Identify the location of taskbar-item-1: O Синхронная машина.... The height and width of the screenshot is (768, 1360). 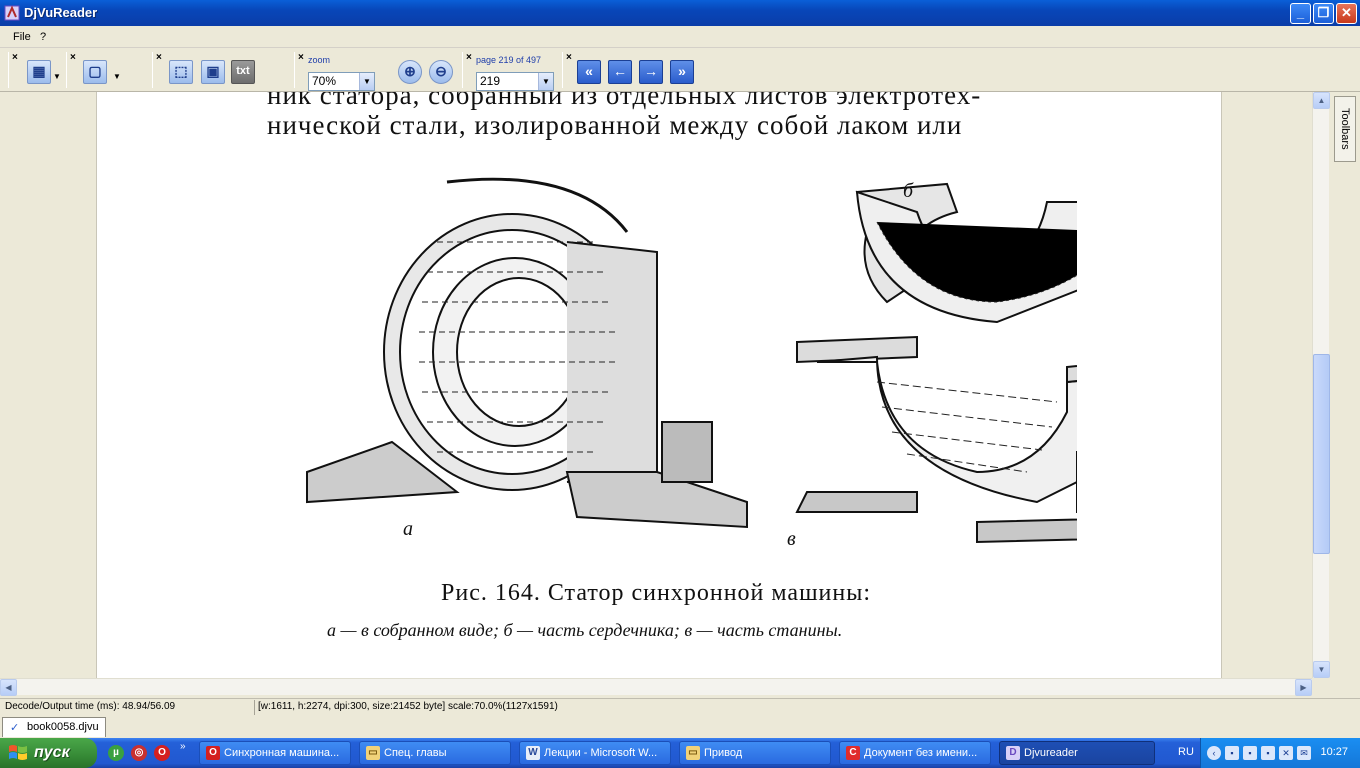
(275, 753).